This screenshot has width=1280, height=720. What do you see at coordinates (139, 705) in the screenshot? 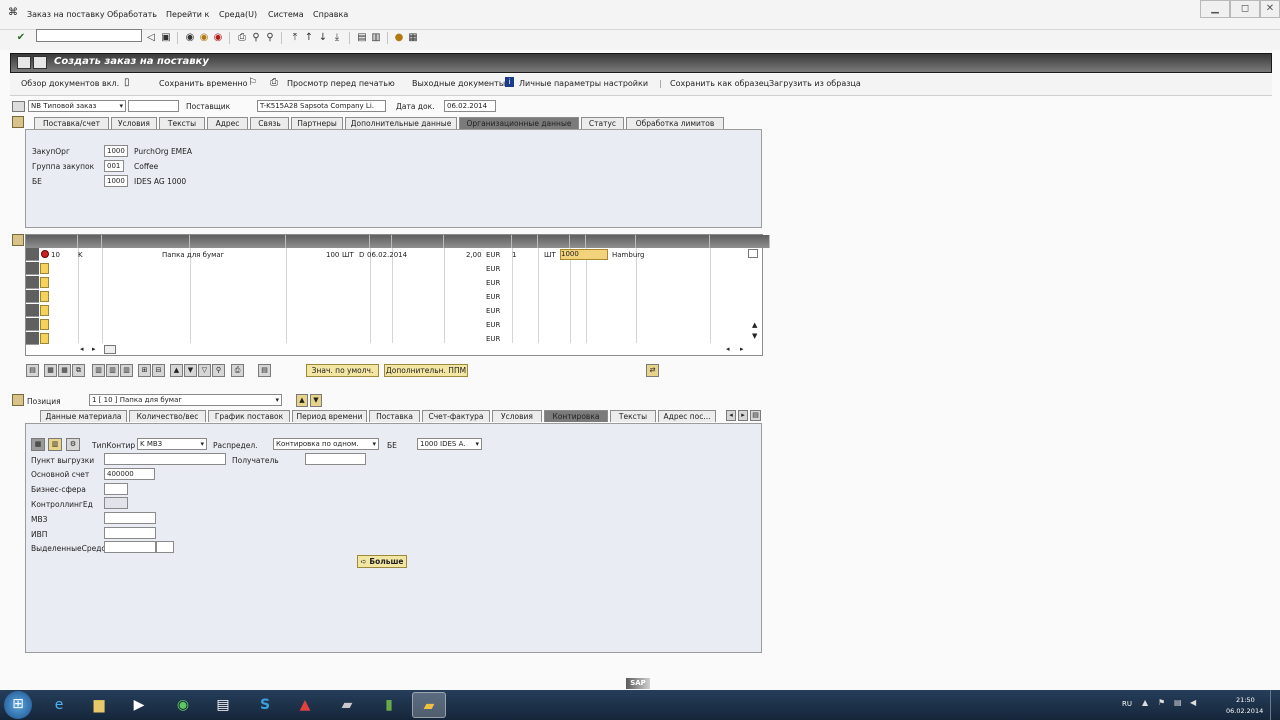
I see `media-player-icon: ▶` at bounding box center [139, 705].